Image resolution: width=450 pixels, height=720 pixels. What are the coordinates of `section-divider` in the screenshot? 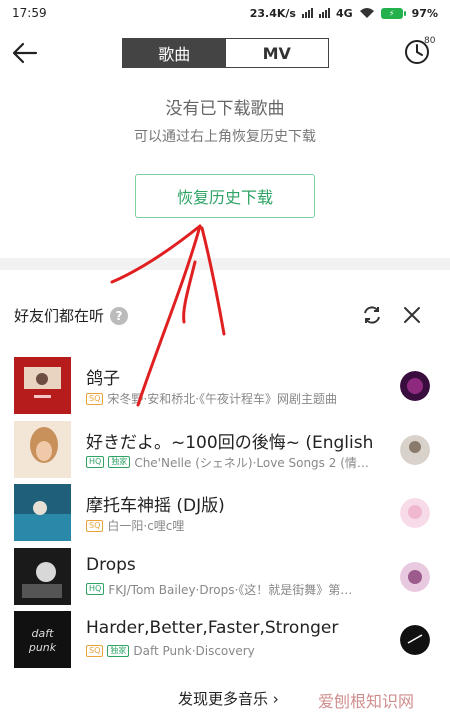 It's located at (225, 264).